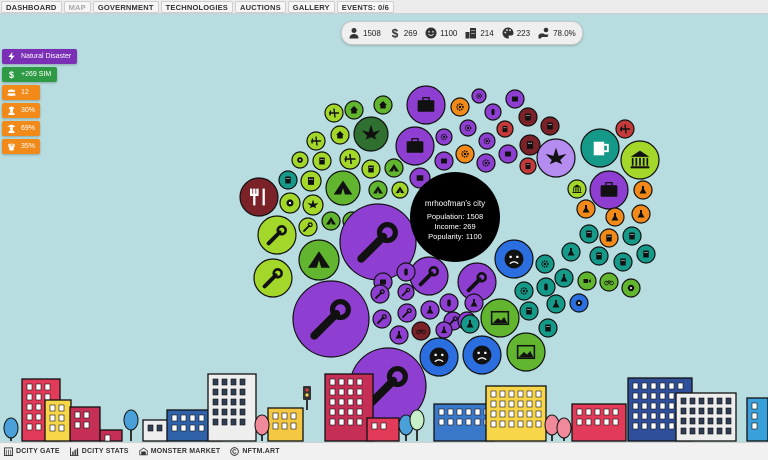 Image resolution: width=768 pixels, height=460 pixels. I want to click on tab-dashboard: DASHBOARD, so click(31, 7).